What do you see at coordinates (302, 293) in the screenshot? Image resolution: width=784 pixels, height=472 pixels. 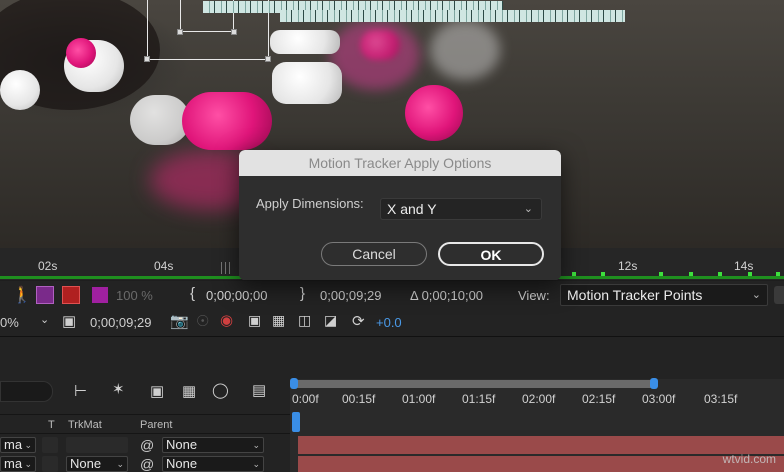 I see `out-point-icon: }` at bounding box center [302, 293].